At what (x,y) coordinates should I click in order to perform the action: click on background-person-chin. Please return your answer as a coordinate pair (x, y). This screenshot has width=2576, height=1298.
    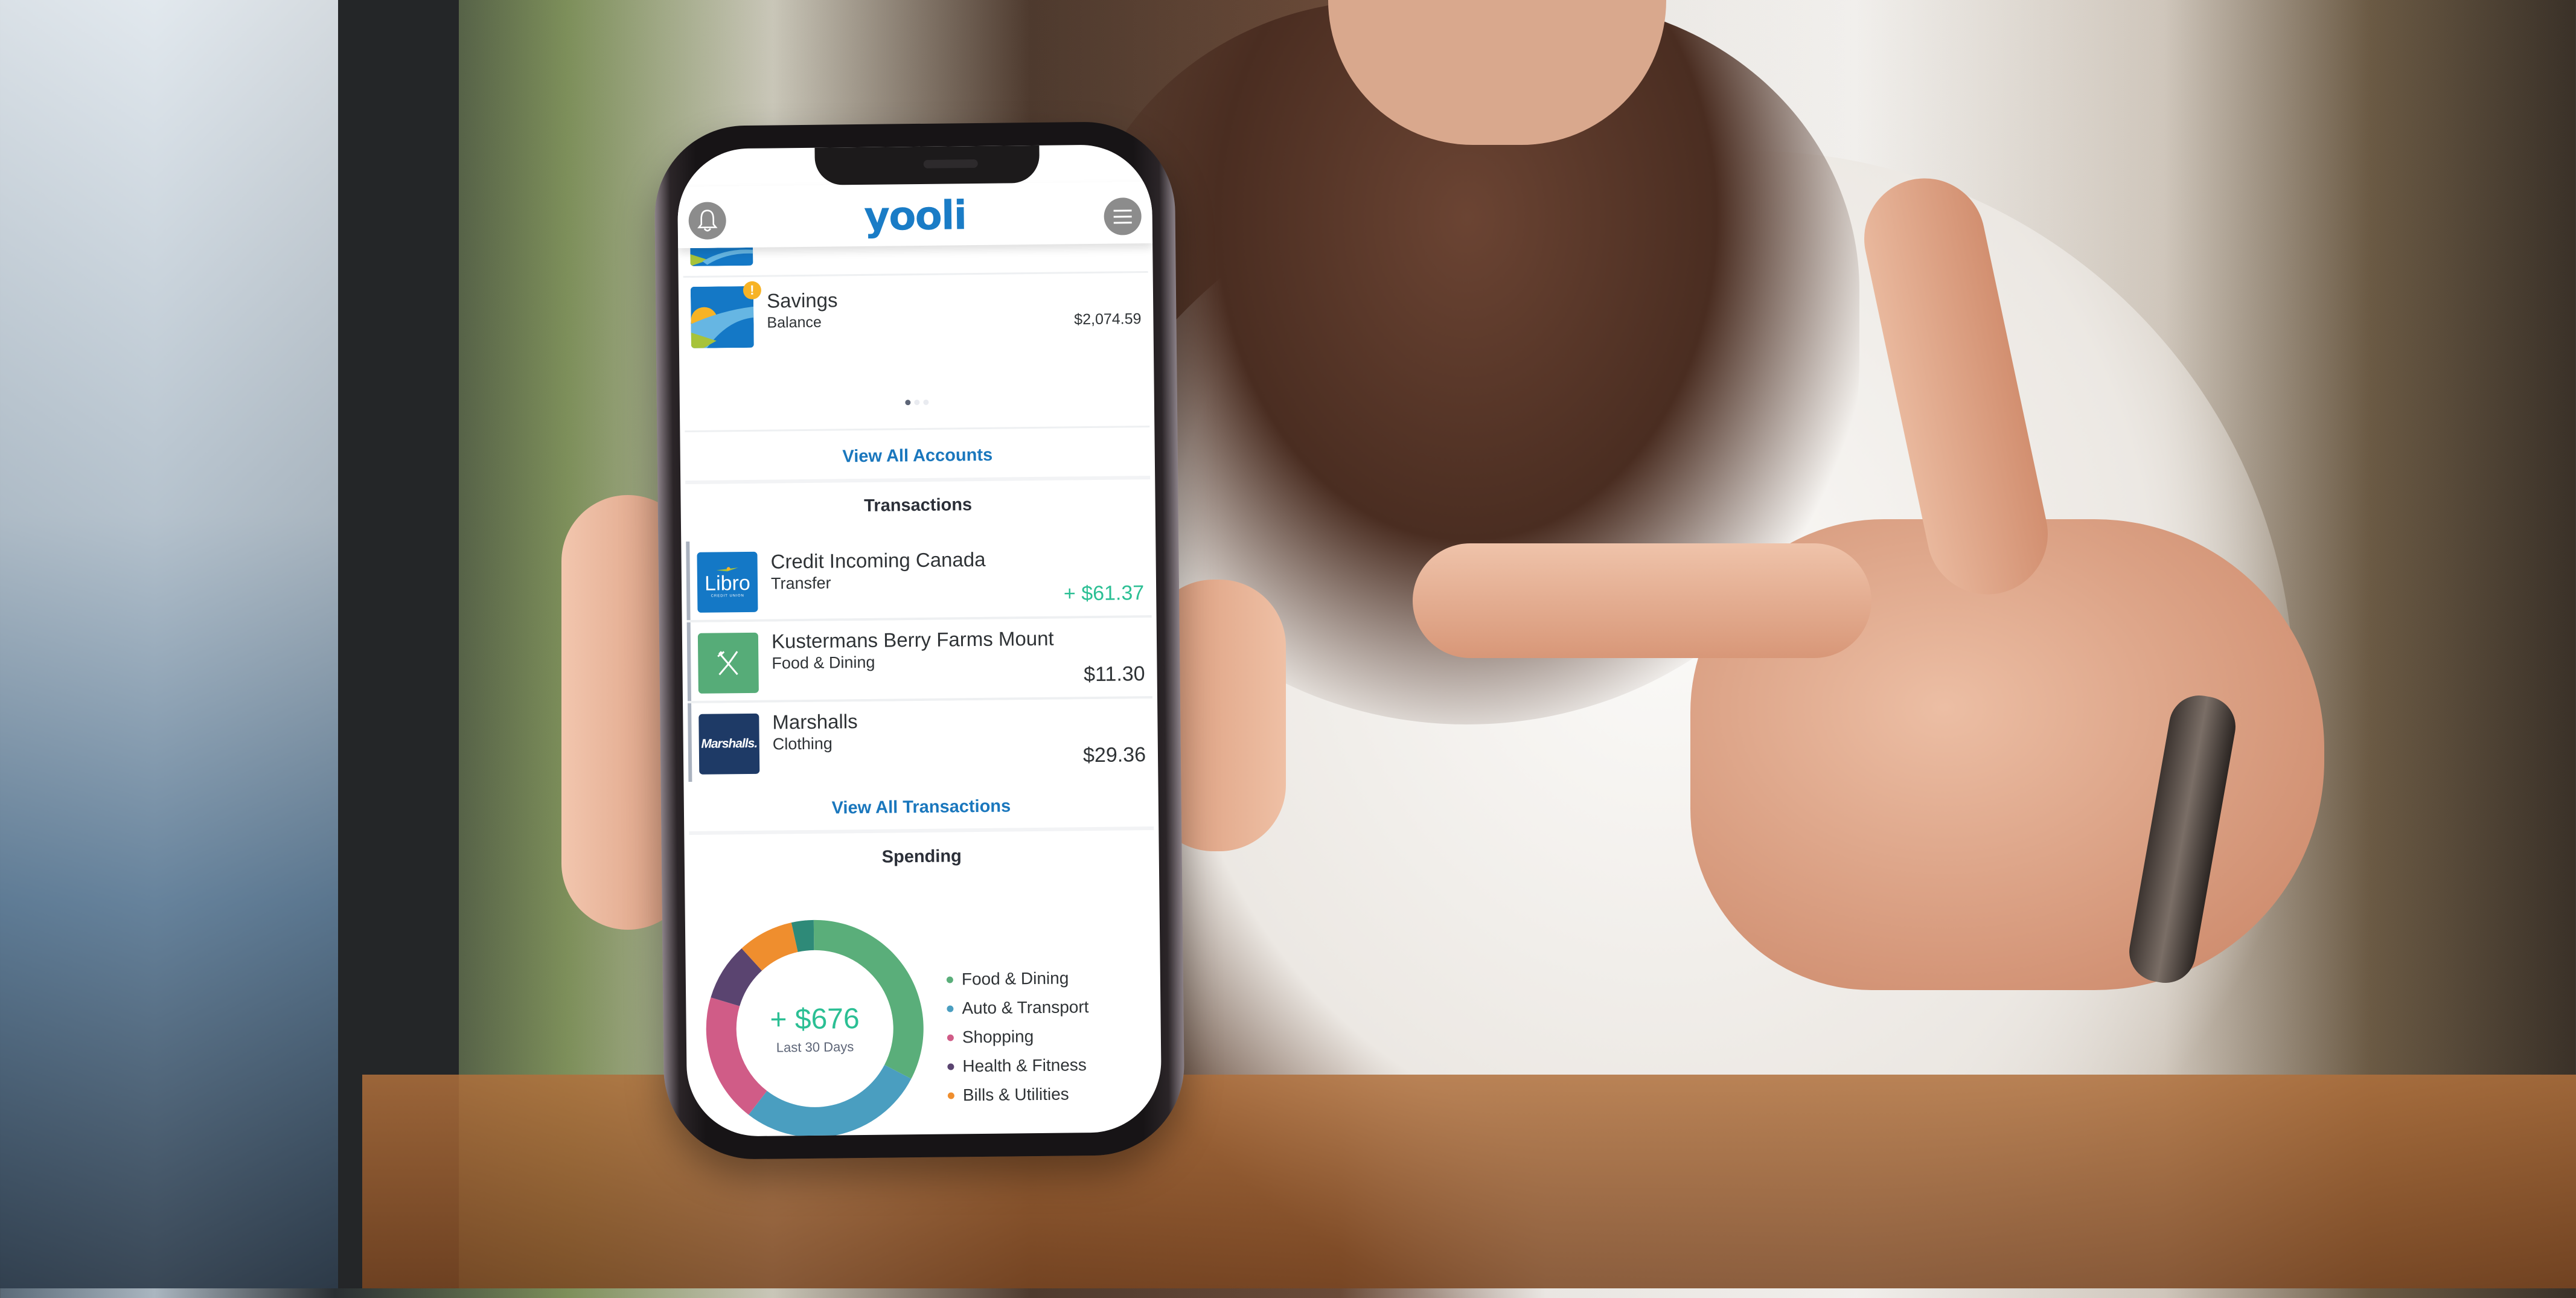
    Looking at the image, I should click on (1497, 72).